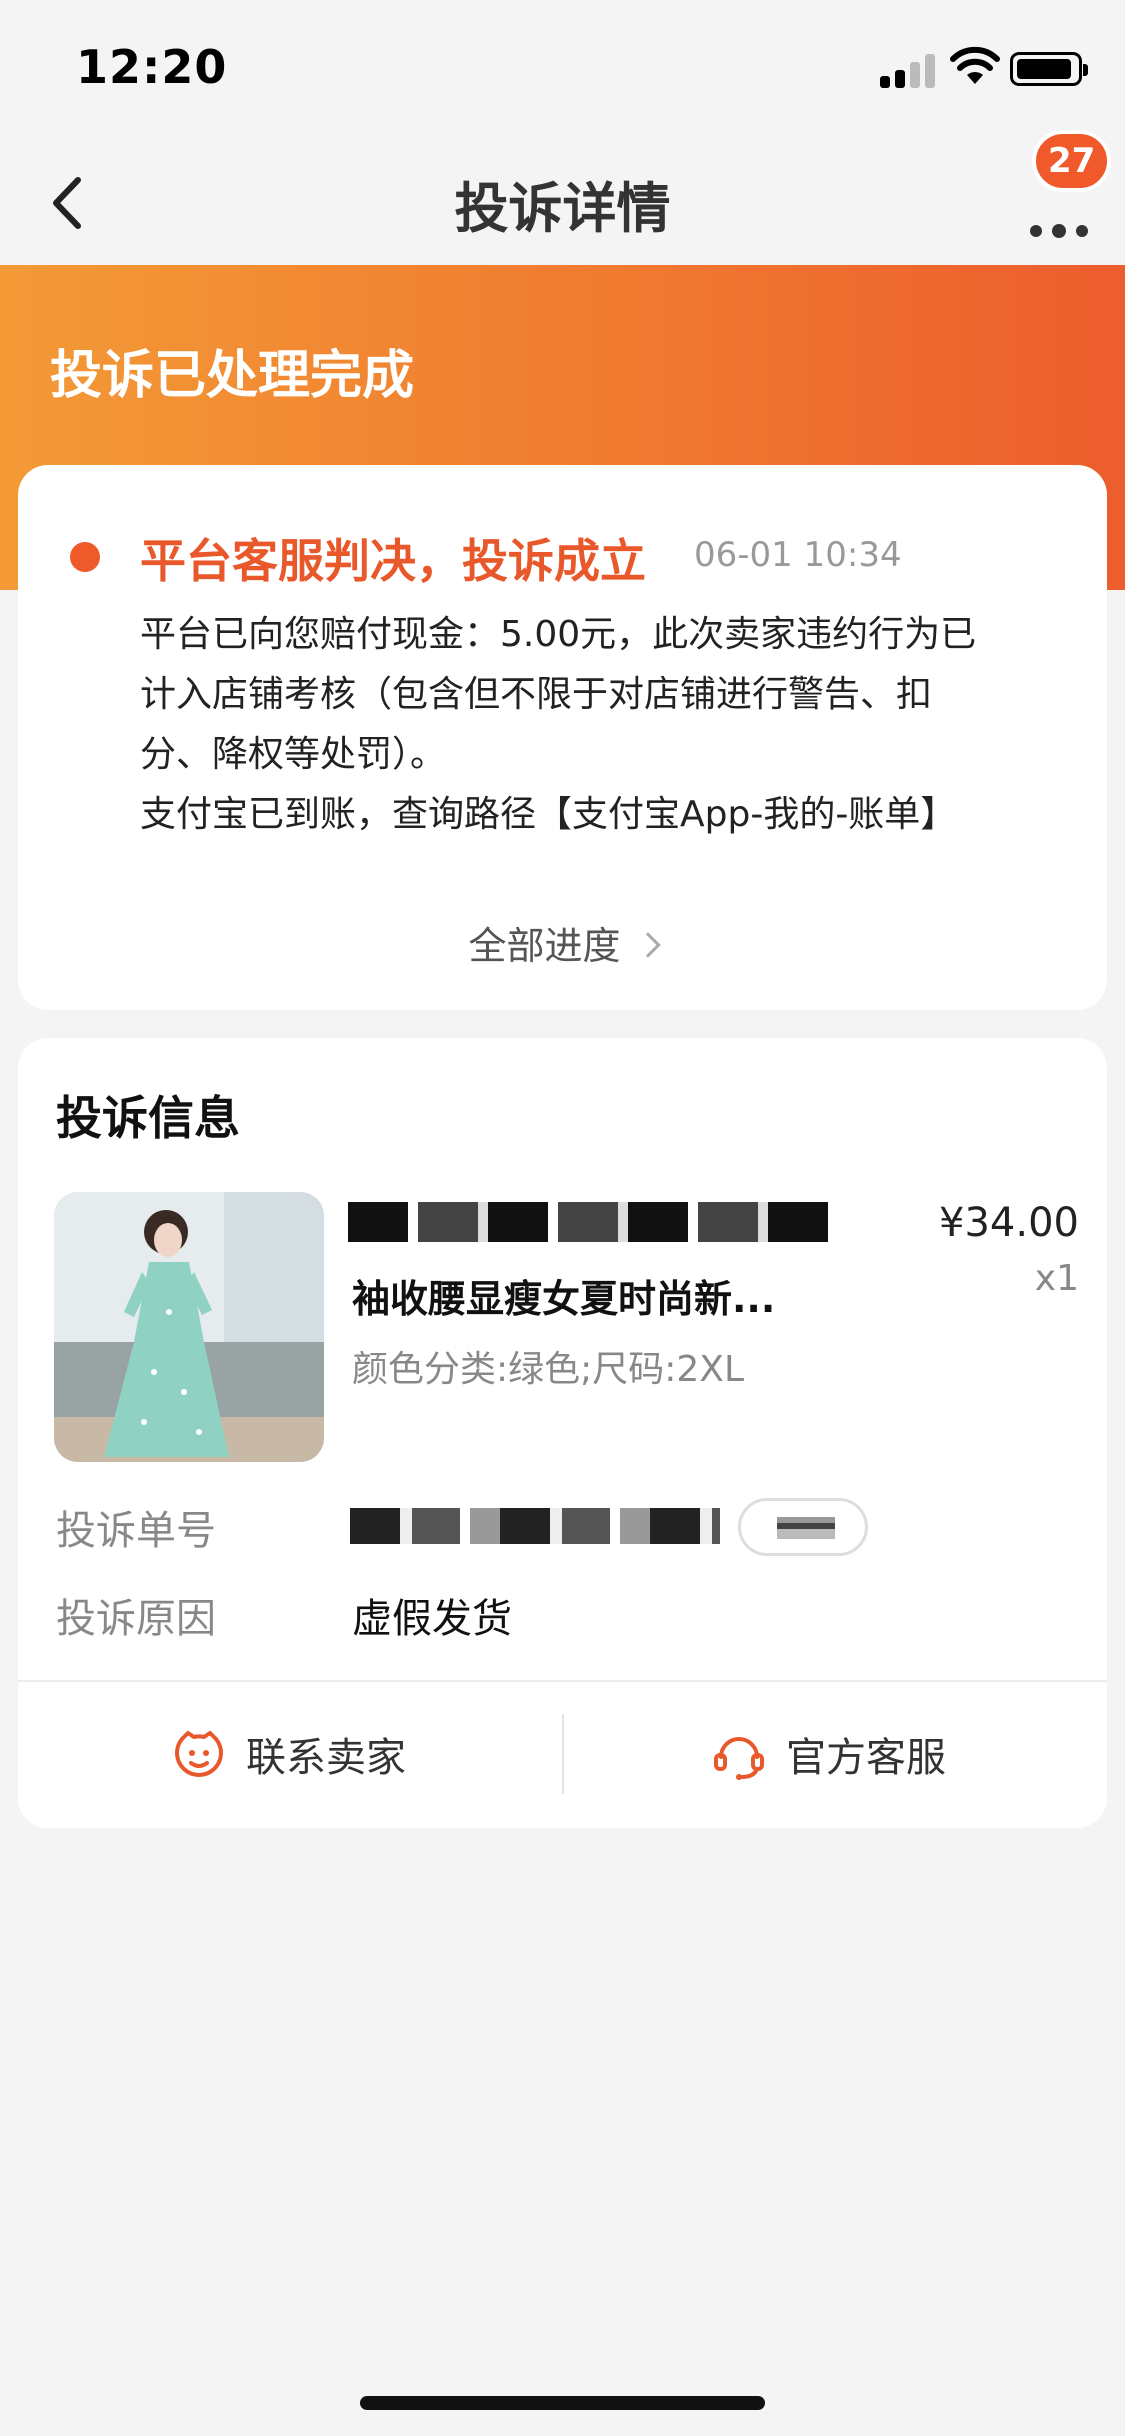 The height and width of the screenshot is (2436, 1125). Describe the element at coordinates (975, 65) in the screenshot. I see `wifi-icon` at that location.